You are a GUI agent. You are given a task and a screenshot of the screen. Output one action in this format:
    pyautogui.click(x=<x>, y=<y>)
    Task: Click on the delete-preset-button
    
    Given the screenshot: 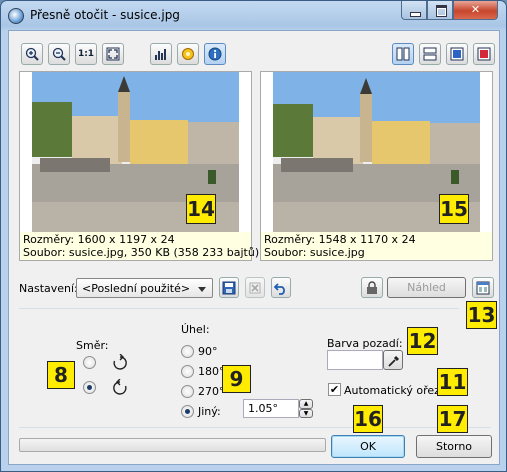 What is the action you would take?
    pyautogui.click(x=255, y=287)
    